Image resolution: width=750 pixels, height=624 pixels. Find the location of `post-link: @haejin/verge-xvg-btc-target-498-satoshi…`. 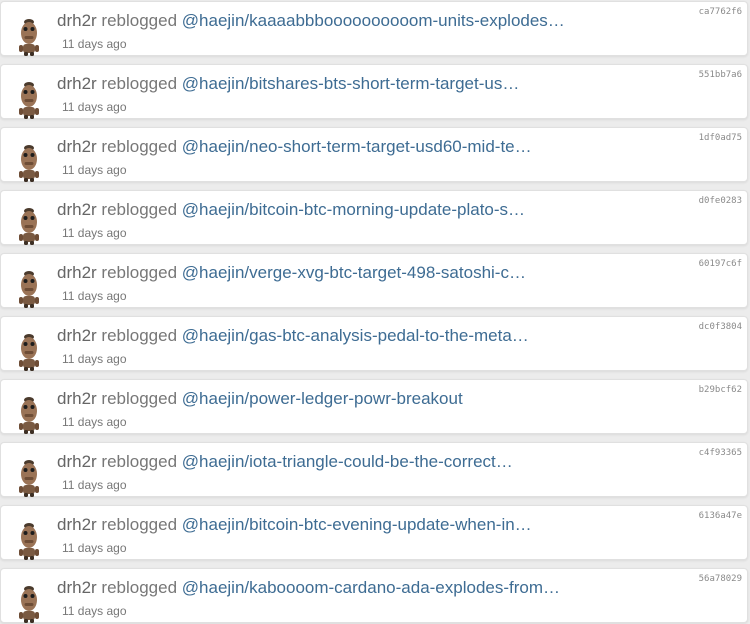

post-link: @haejin/verge-xvg-btc-target-498-satoshi… is located at coordinates (354, 272).